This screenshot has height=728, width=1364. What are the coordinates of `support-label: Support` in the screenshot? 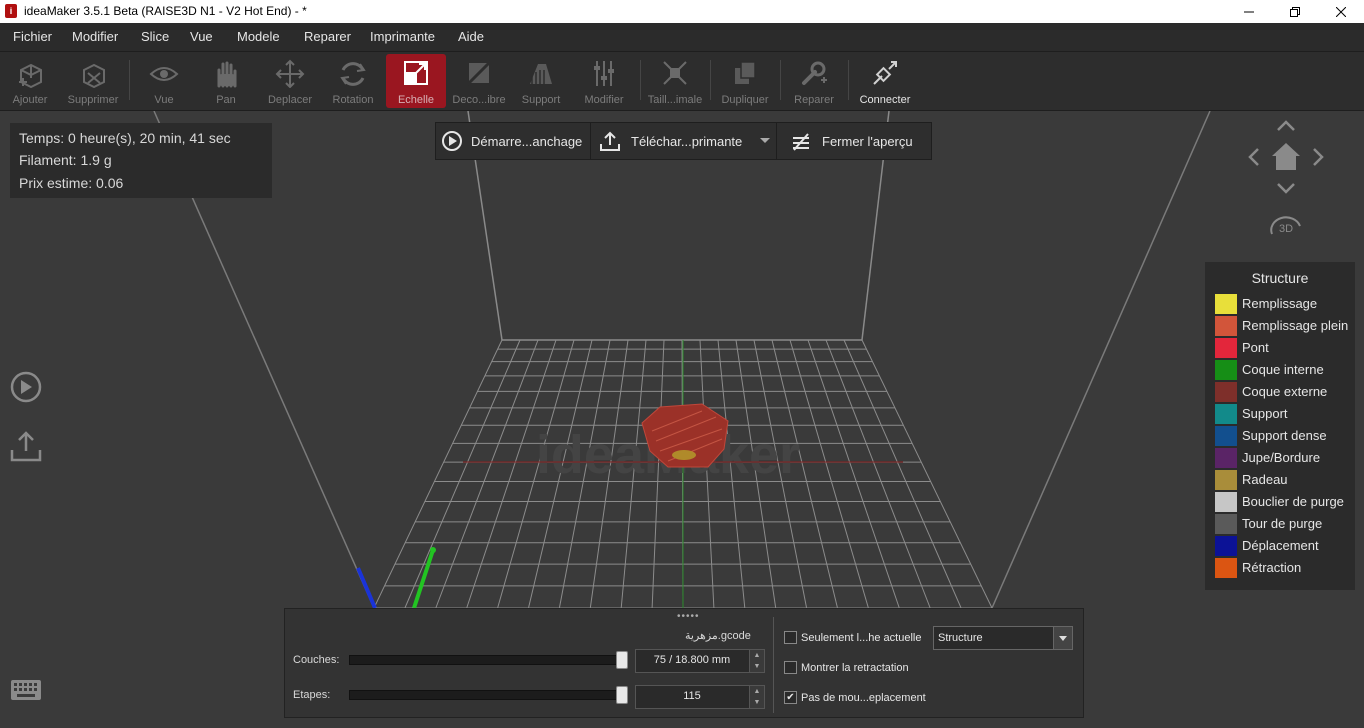 It's located at (541, 100).